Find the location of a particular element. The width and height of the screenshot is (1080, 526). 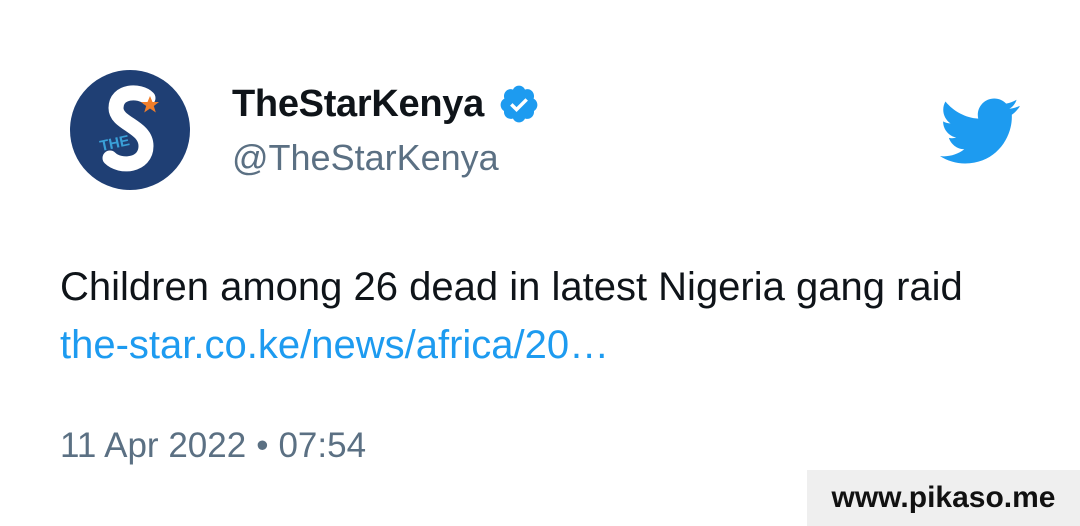

twitter-bird-icon is located at coordinates (980, 131).